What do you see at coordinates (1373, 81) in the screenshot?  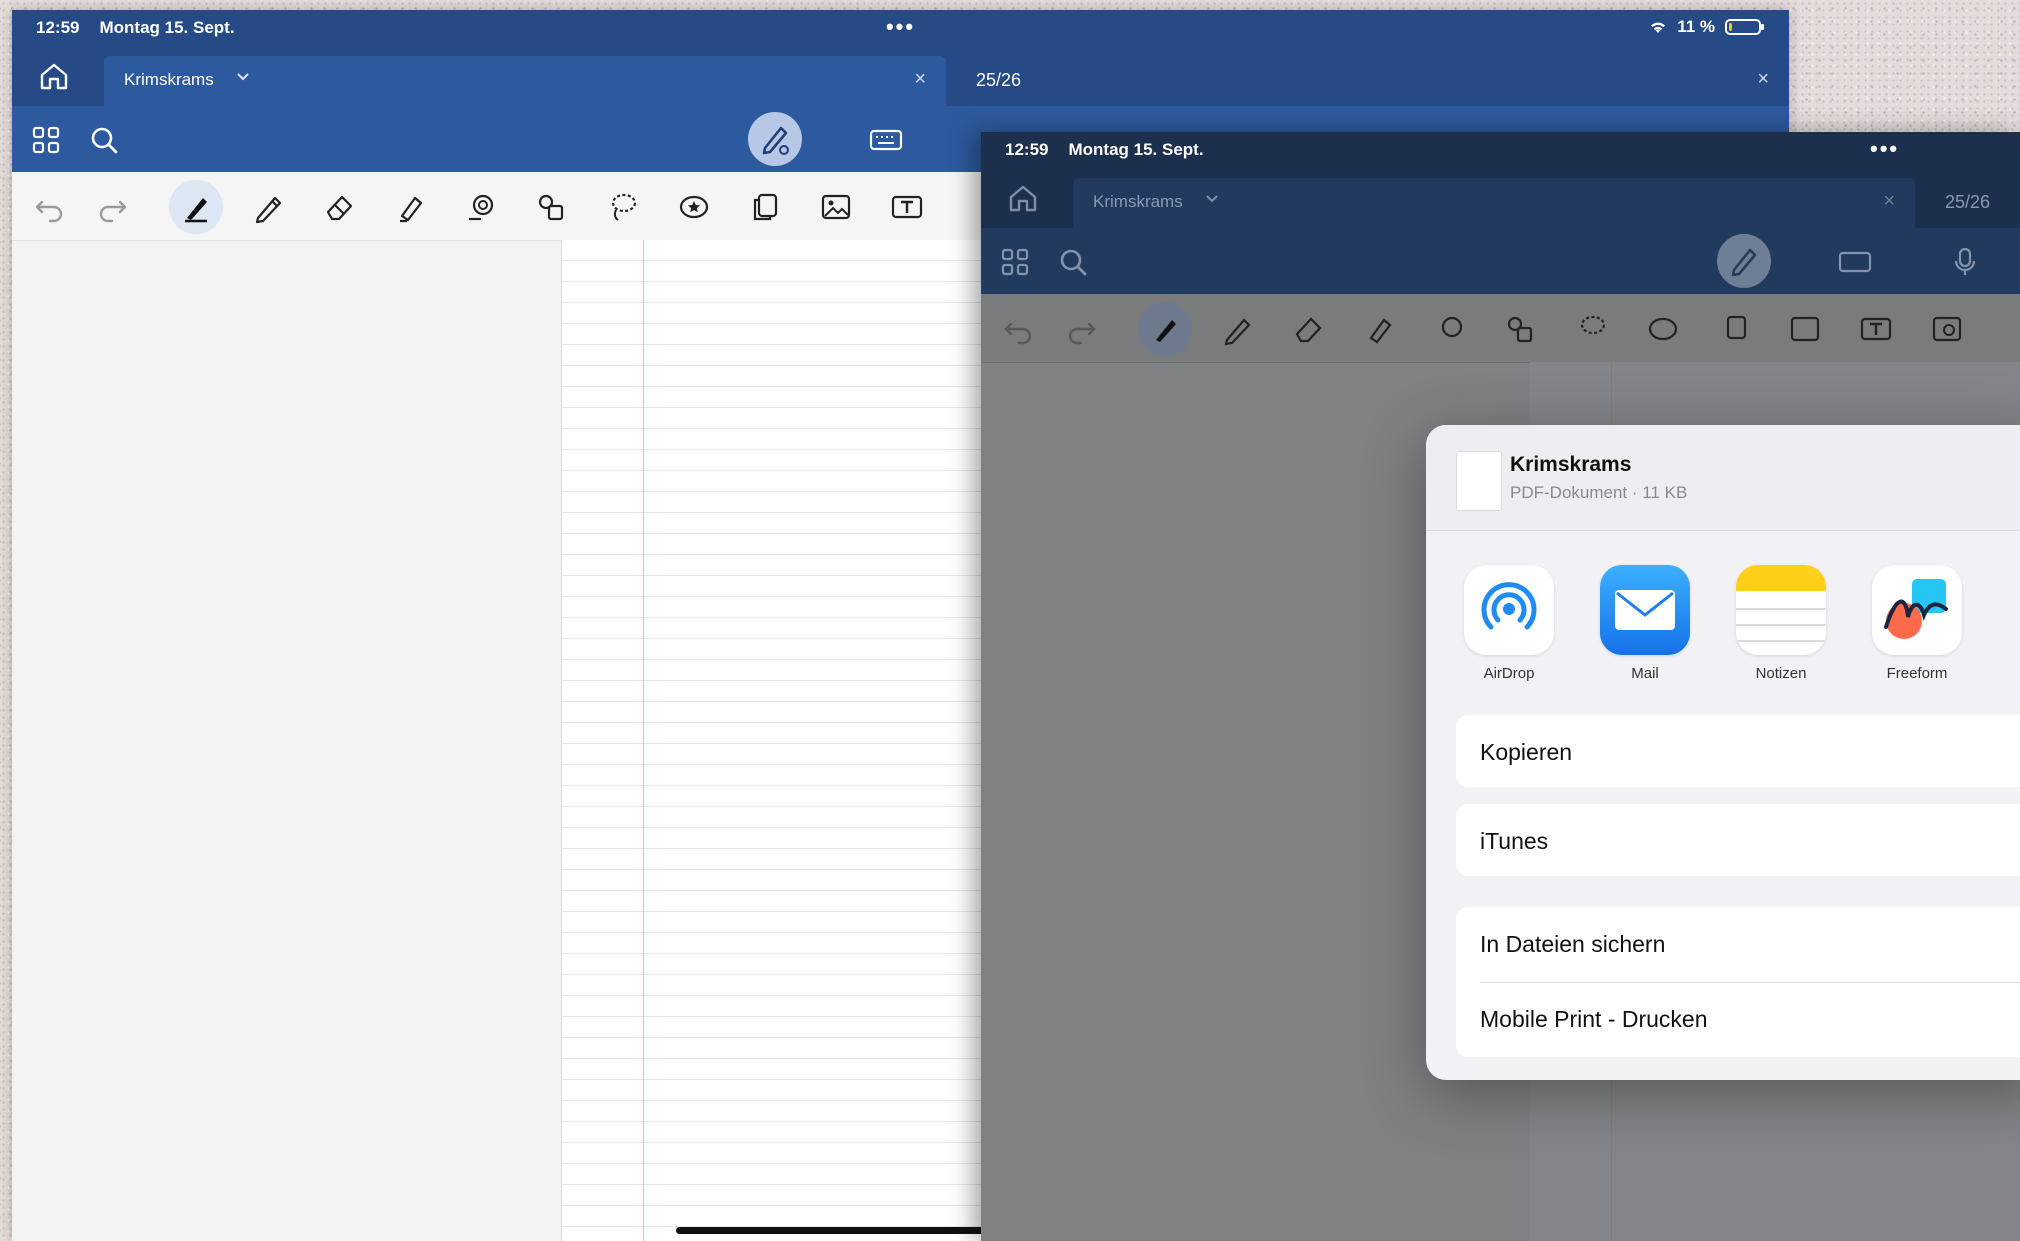 I see `tab-pages: 25/26 ×` at bounding box center [1373, 81].